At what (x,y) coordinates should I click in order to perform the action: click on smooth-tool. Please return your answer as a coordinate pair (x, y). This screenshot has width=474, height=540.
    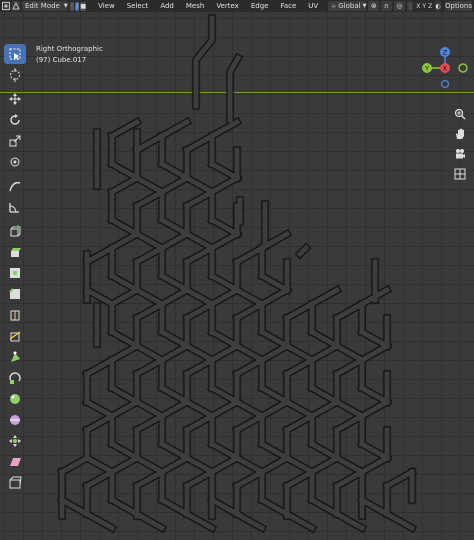
    Looking at the image, I should click on (15, 399).